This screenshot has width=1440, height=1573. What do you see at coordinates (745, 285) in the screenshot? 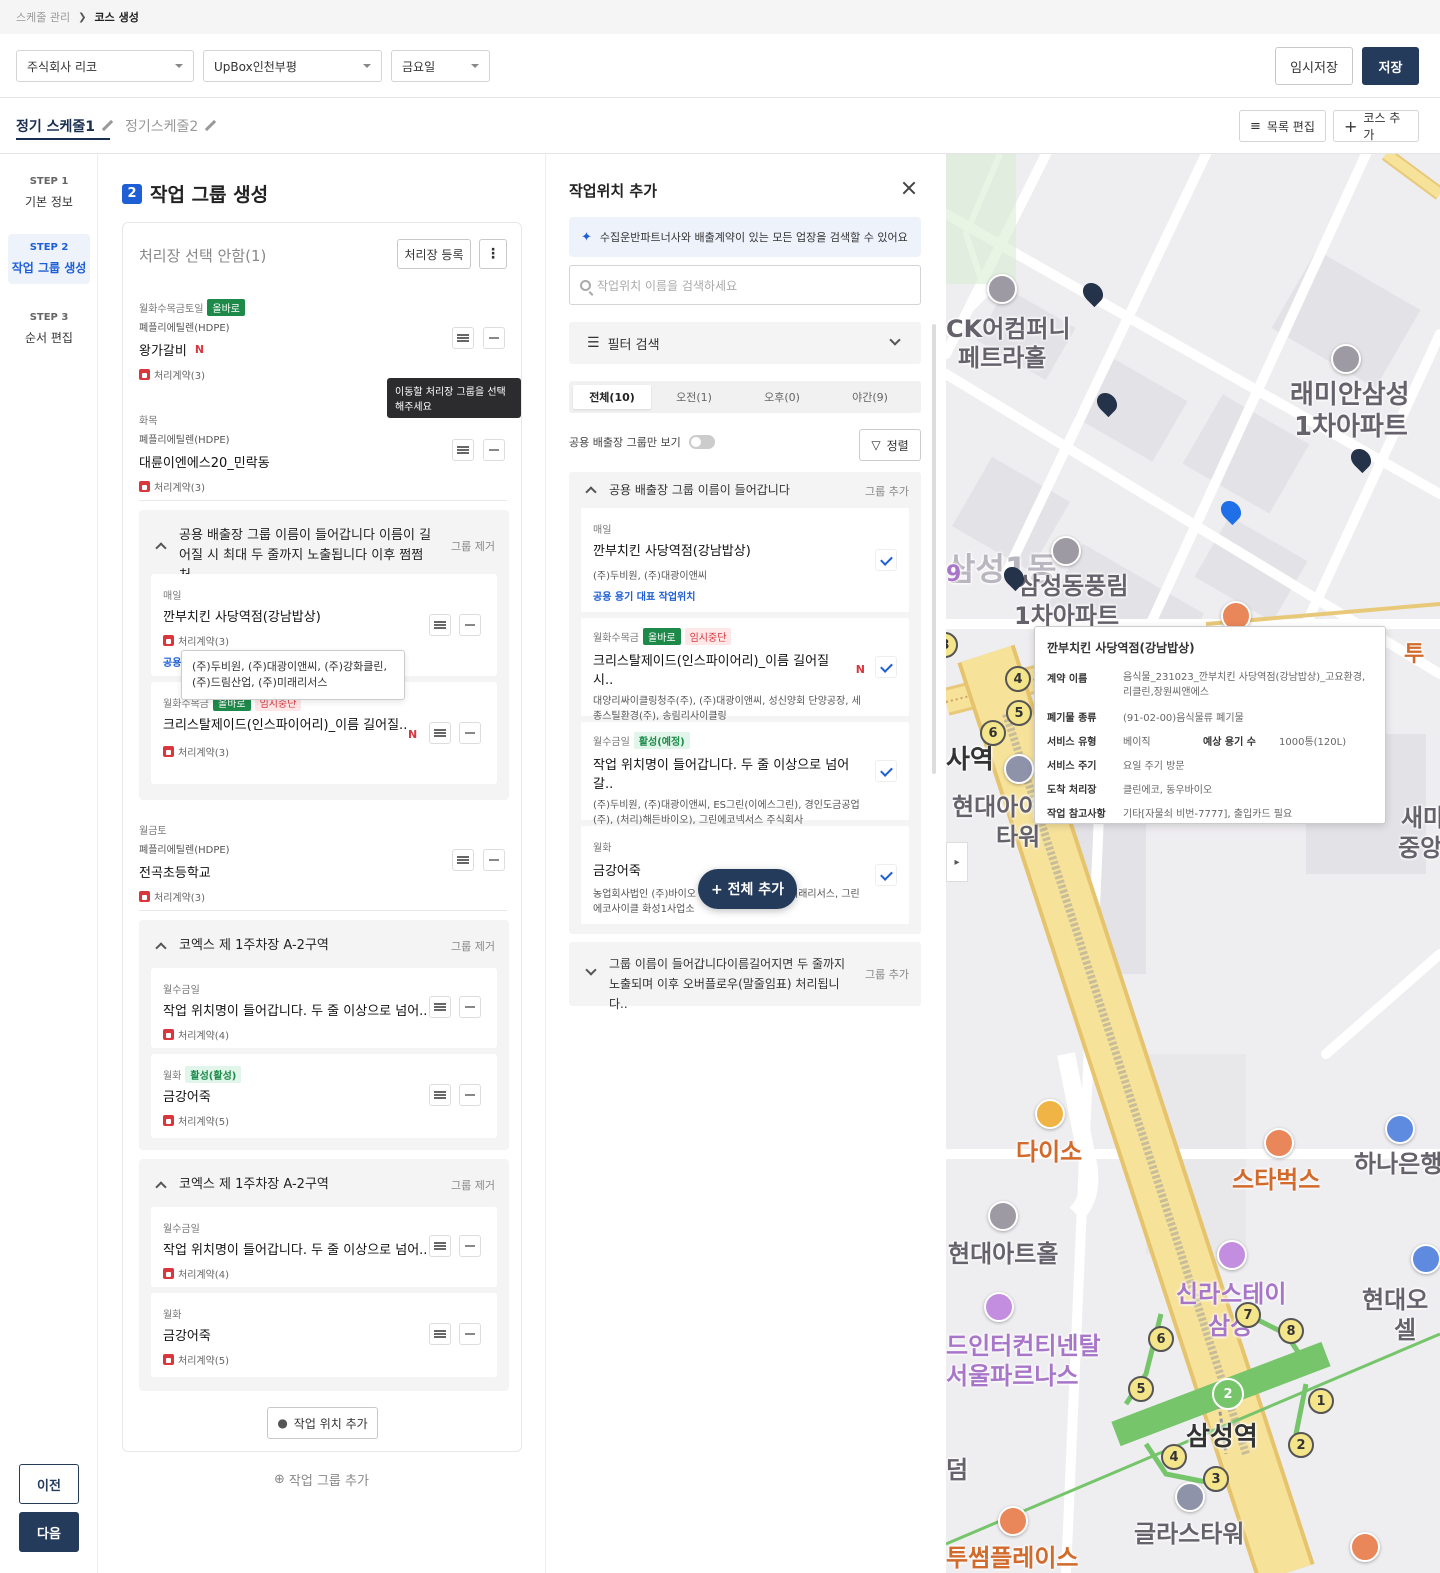
I see `location-search-input: 작업위치 이름을 검색하세요` at bounding box center [745, 285].